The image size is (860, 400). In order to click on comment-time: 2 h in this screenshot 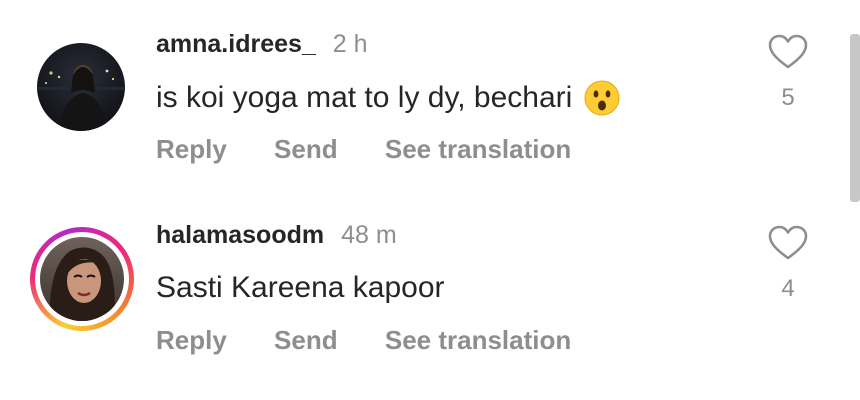, I will do `click(350, 44)`.